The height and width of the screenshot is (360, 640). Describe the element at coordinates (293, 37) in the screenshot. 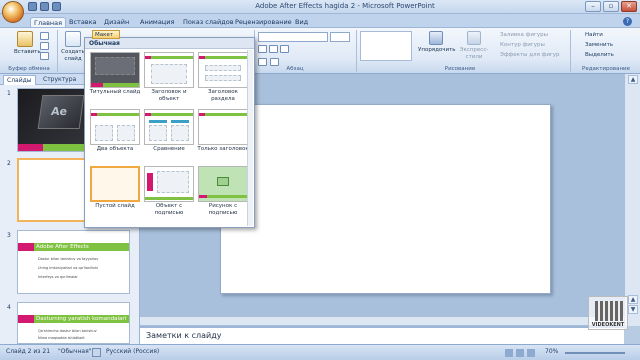

I see `font-name-combo` at that location.